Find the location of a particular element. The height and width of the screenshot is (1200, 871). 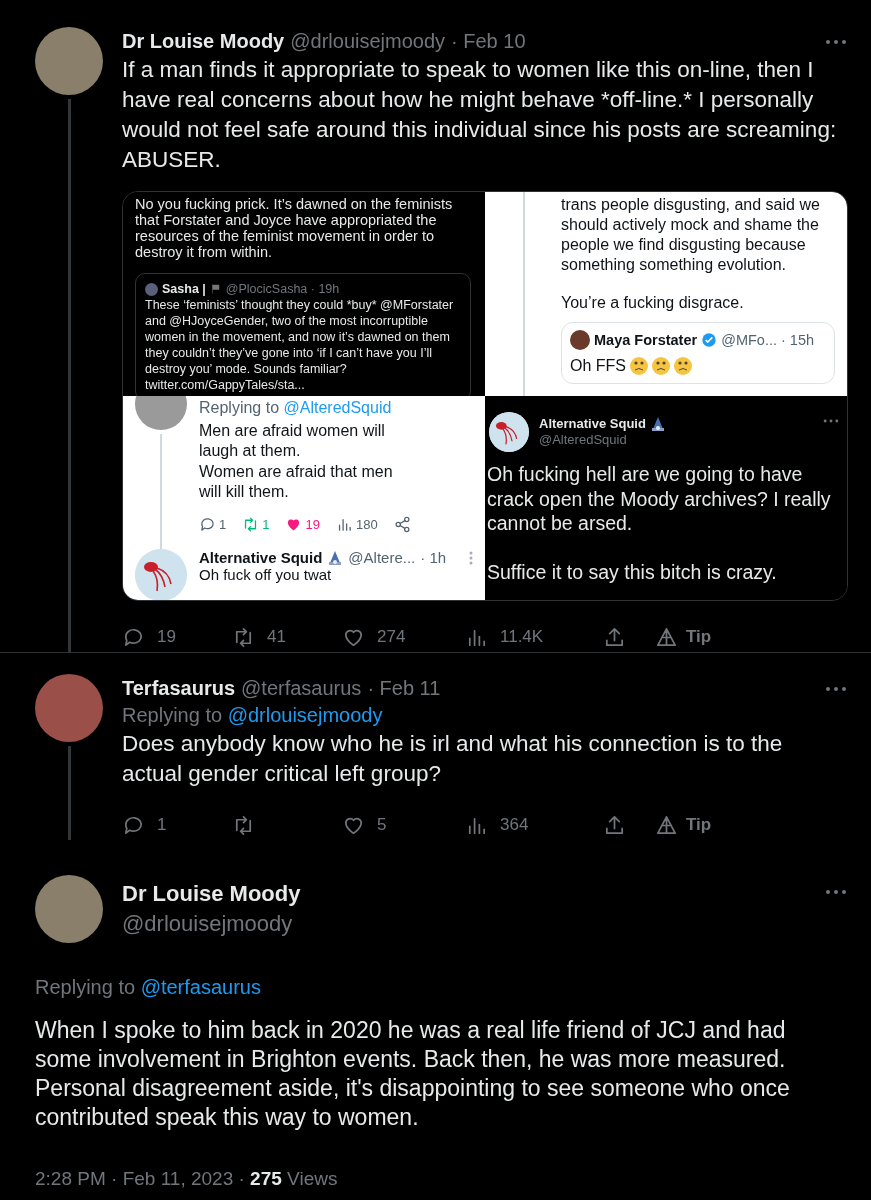

post-text: Does anybody know who he is irl and what his connection is to the actual gender critical left group? is located at coordinates (453, 759).